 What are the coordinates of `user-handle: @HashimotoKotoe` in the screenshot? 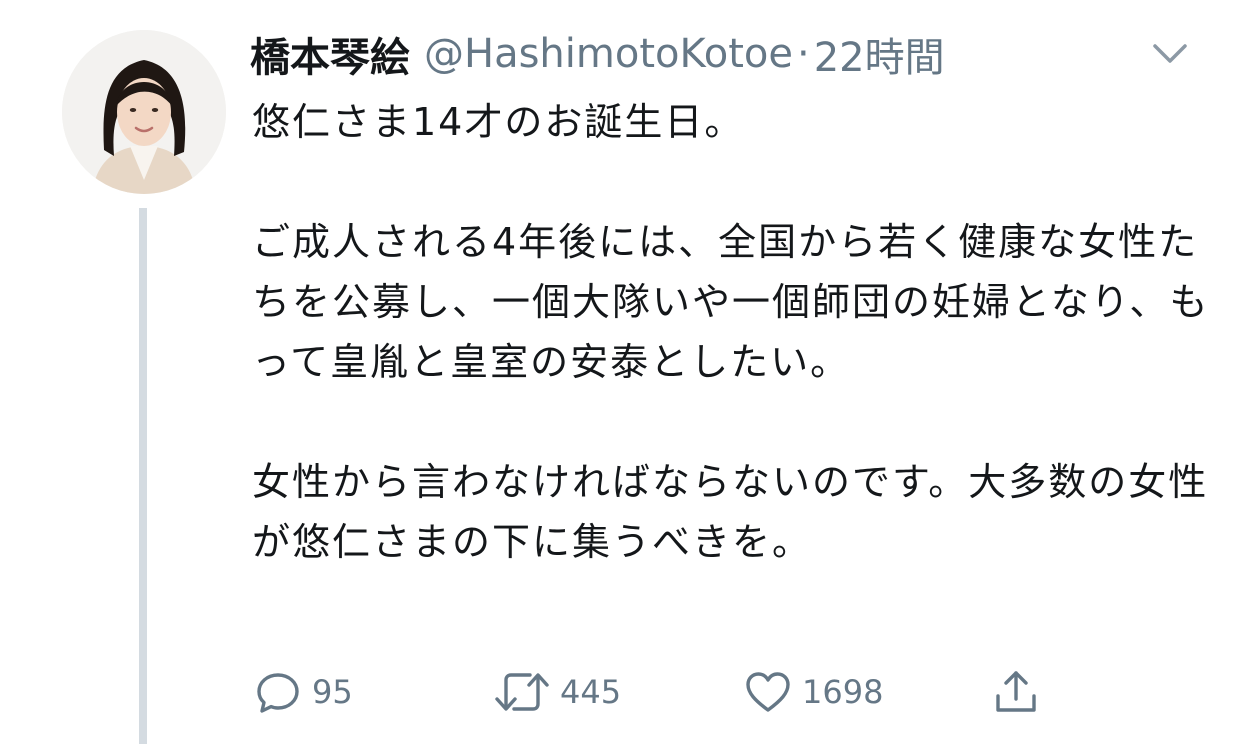 It's located at (608, 54).